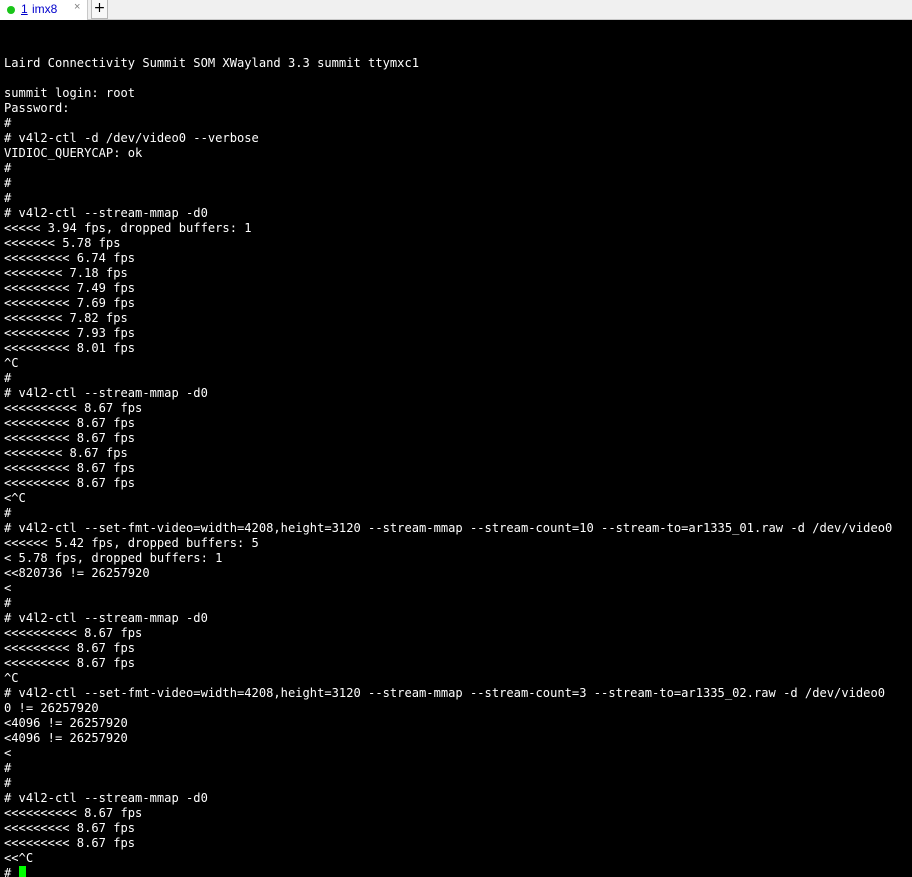  I want to click on terminal-line: <<820736 != 26257920, so click(77, 573).